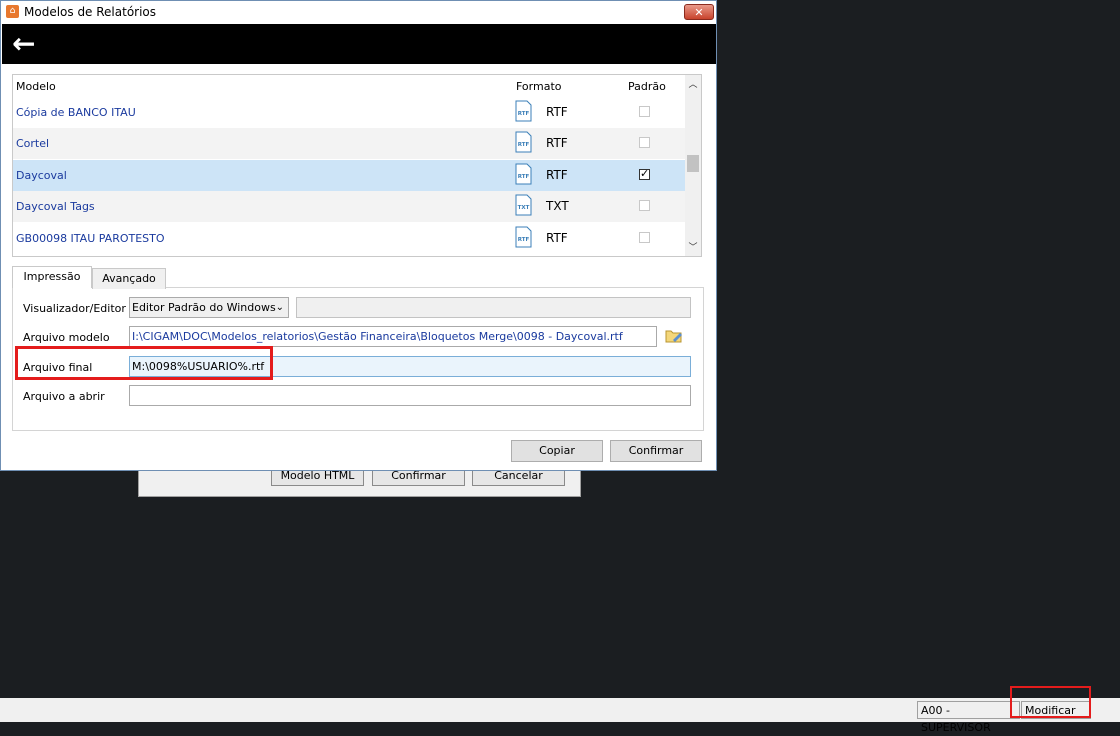 This screenshot has width=1120, height=736. I want to click on model-name: Cópia de BANCO ITAU, so click(76, 112).